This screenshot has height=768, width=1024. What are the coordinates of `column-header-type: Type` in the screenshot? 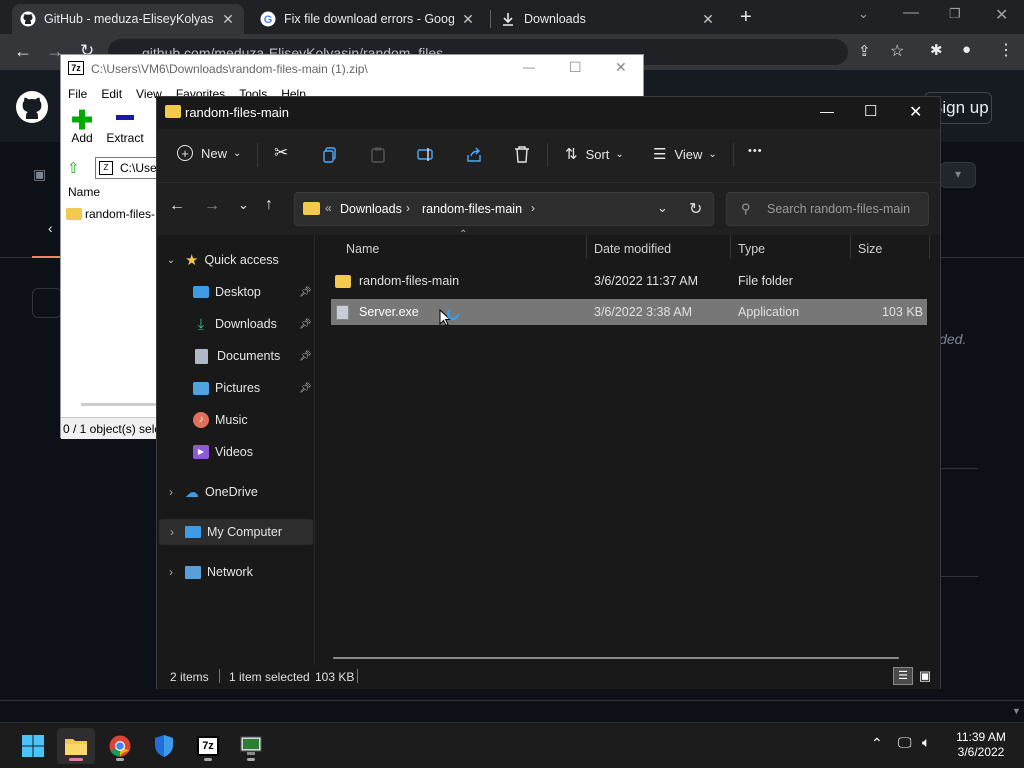 It's located at (751, 249).